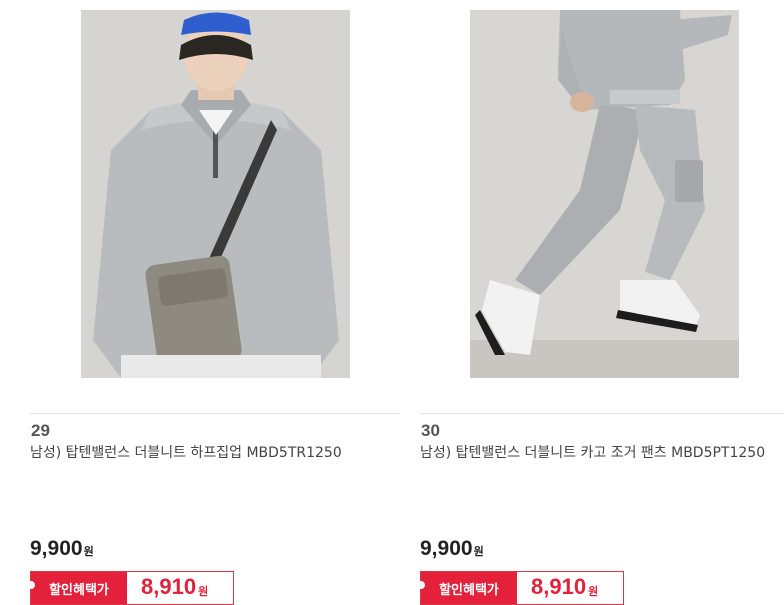 This screenshot has width=784, height=605. What do you see at coordinates (211, 453) in the screenshot?
I see `product-name-link: 남성) 탑텐밸런스 더블니트 하프집업 MBD5TR1250` at bounding box center [211, 453].